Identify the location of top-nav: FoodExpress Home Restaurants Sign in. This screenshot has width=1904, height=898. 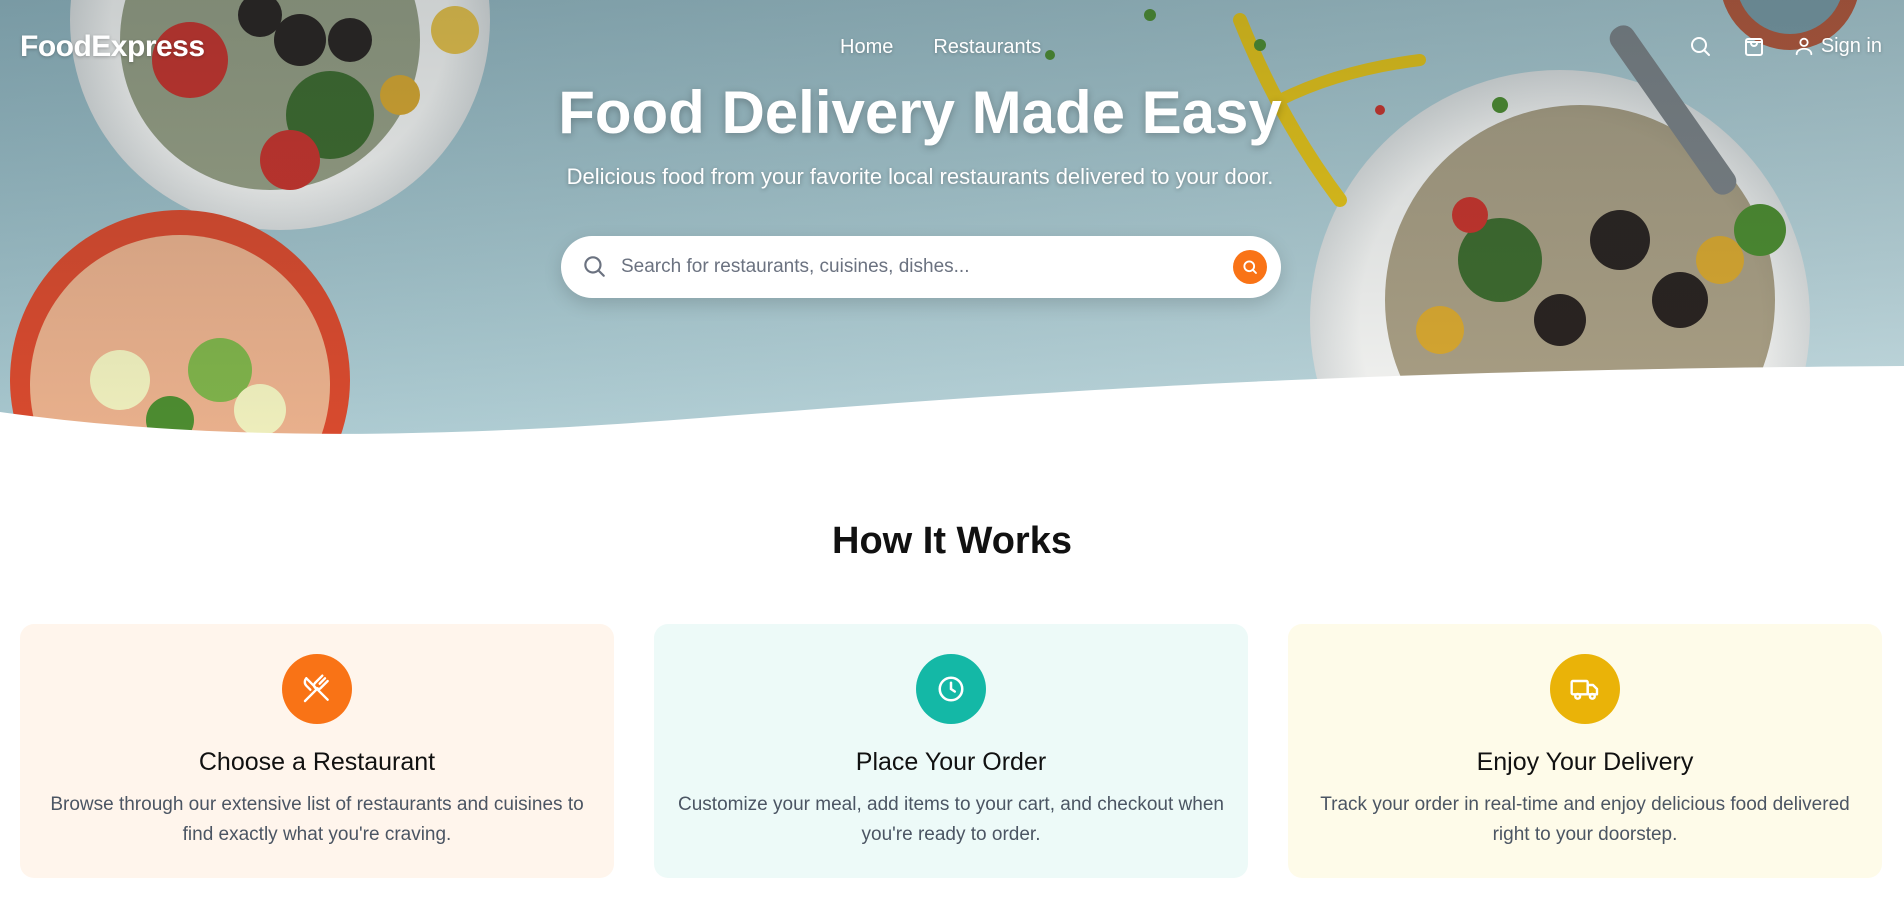
(952, 47).